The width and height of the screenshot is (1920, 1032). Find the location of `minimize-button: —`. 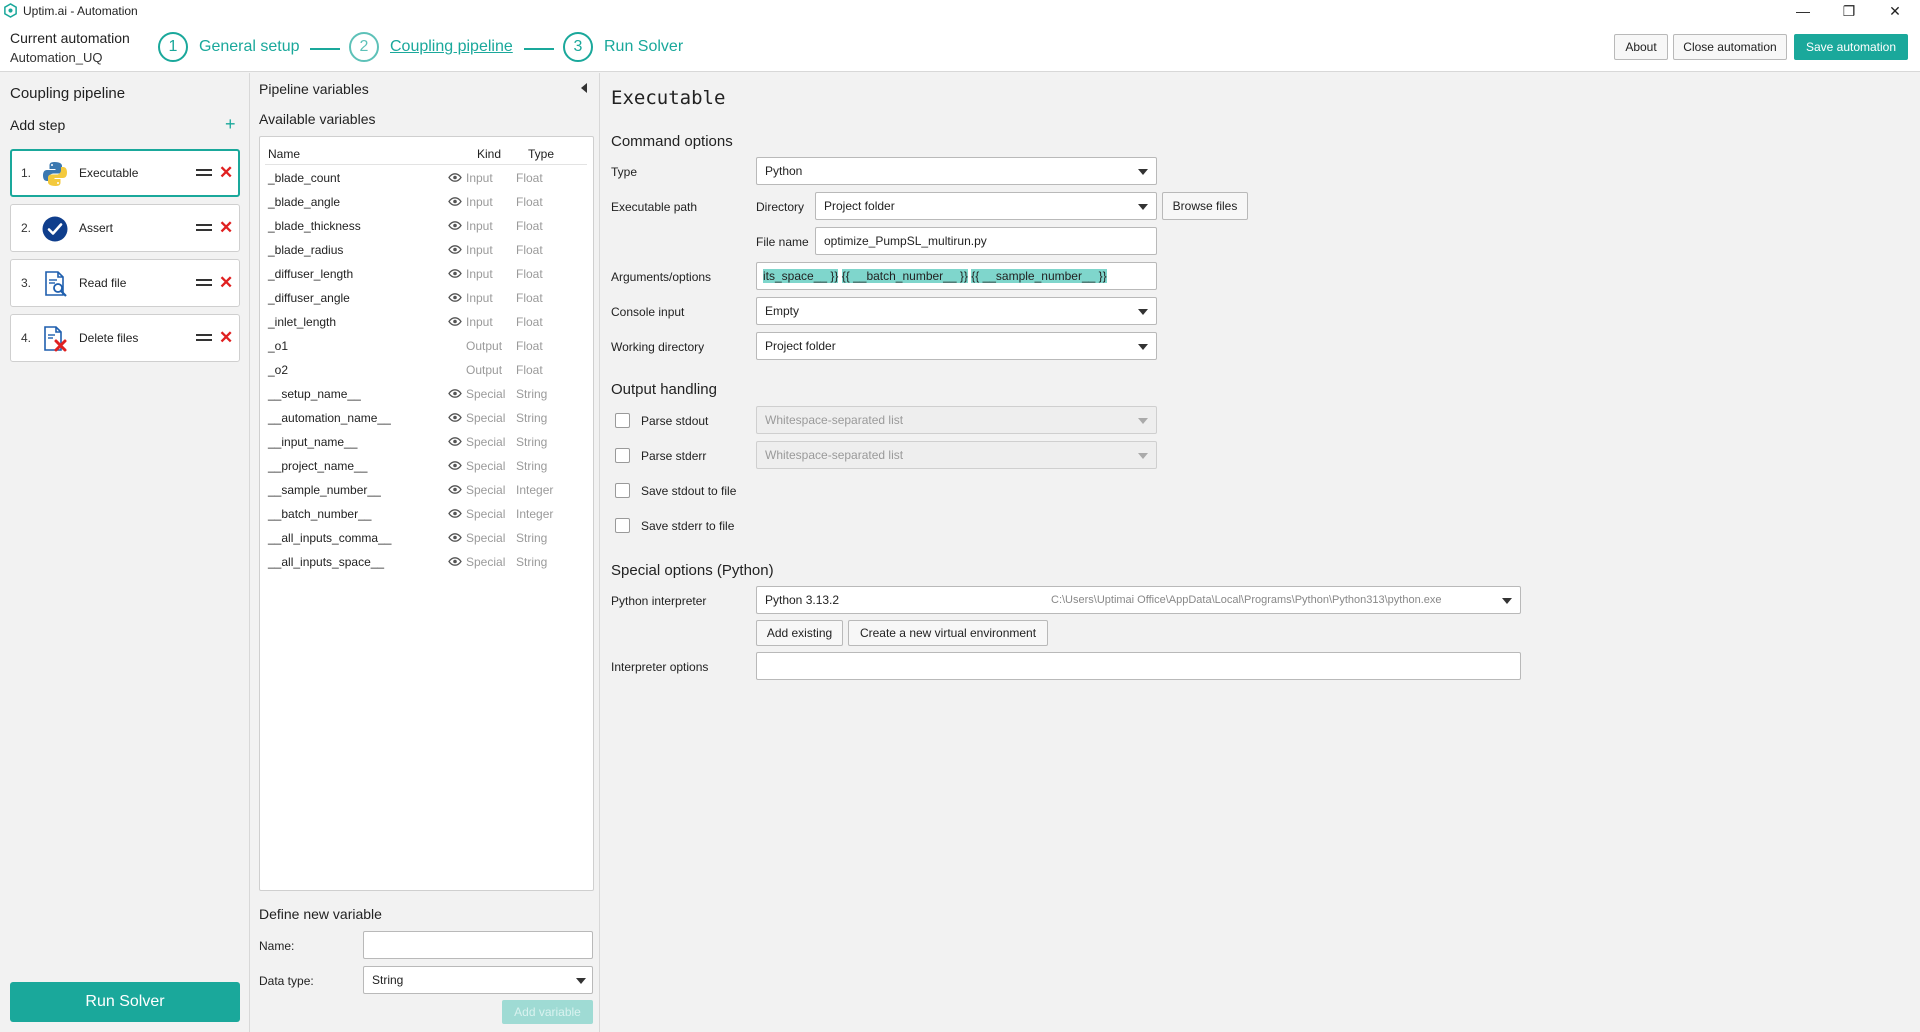

minimize-button: — is located at coordinates (1803, 11).